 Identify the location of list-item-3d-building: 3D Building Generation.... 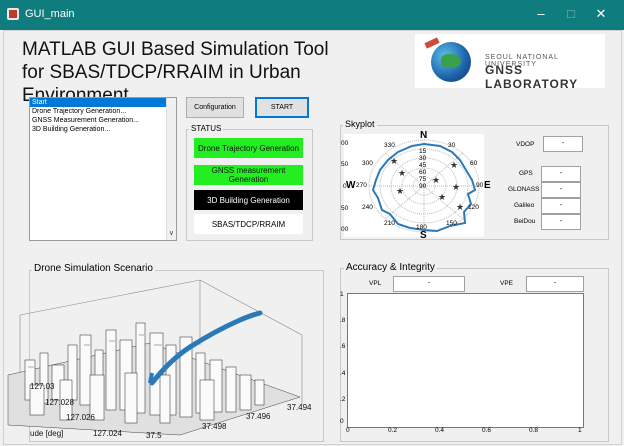
(103, 129).